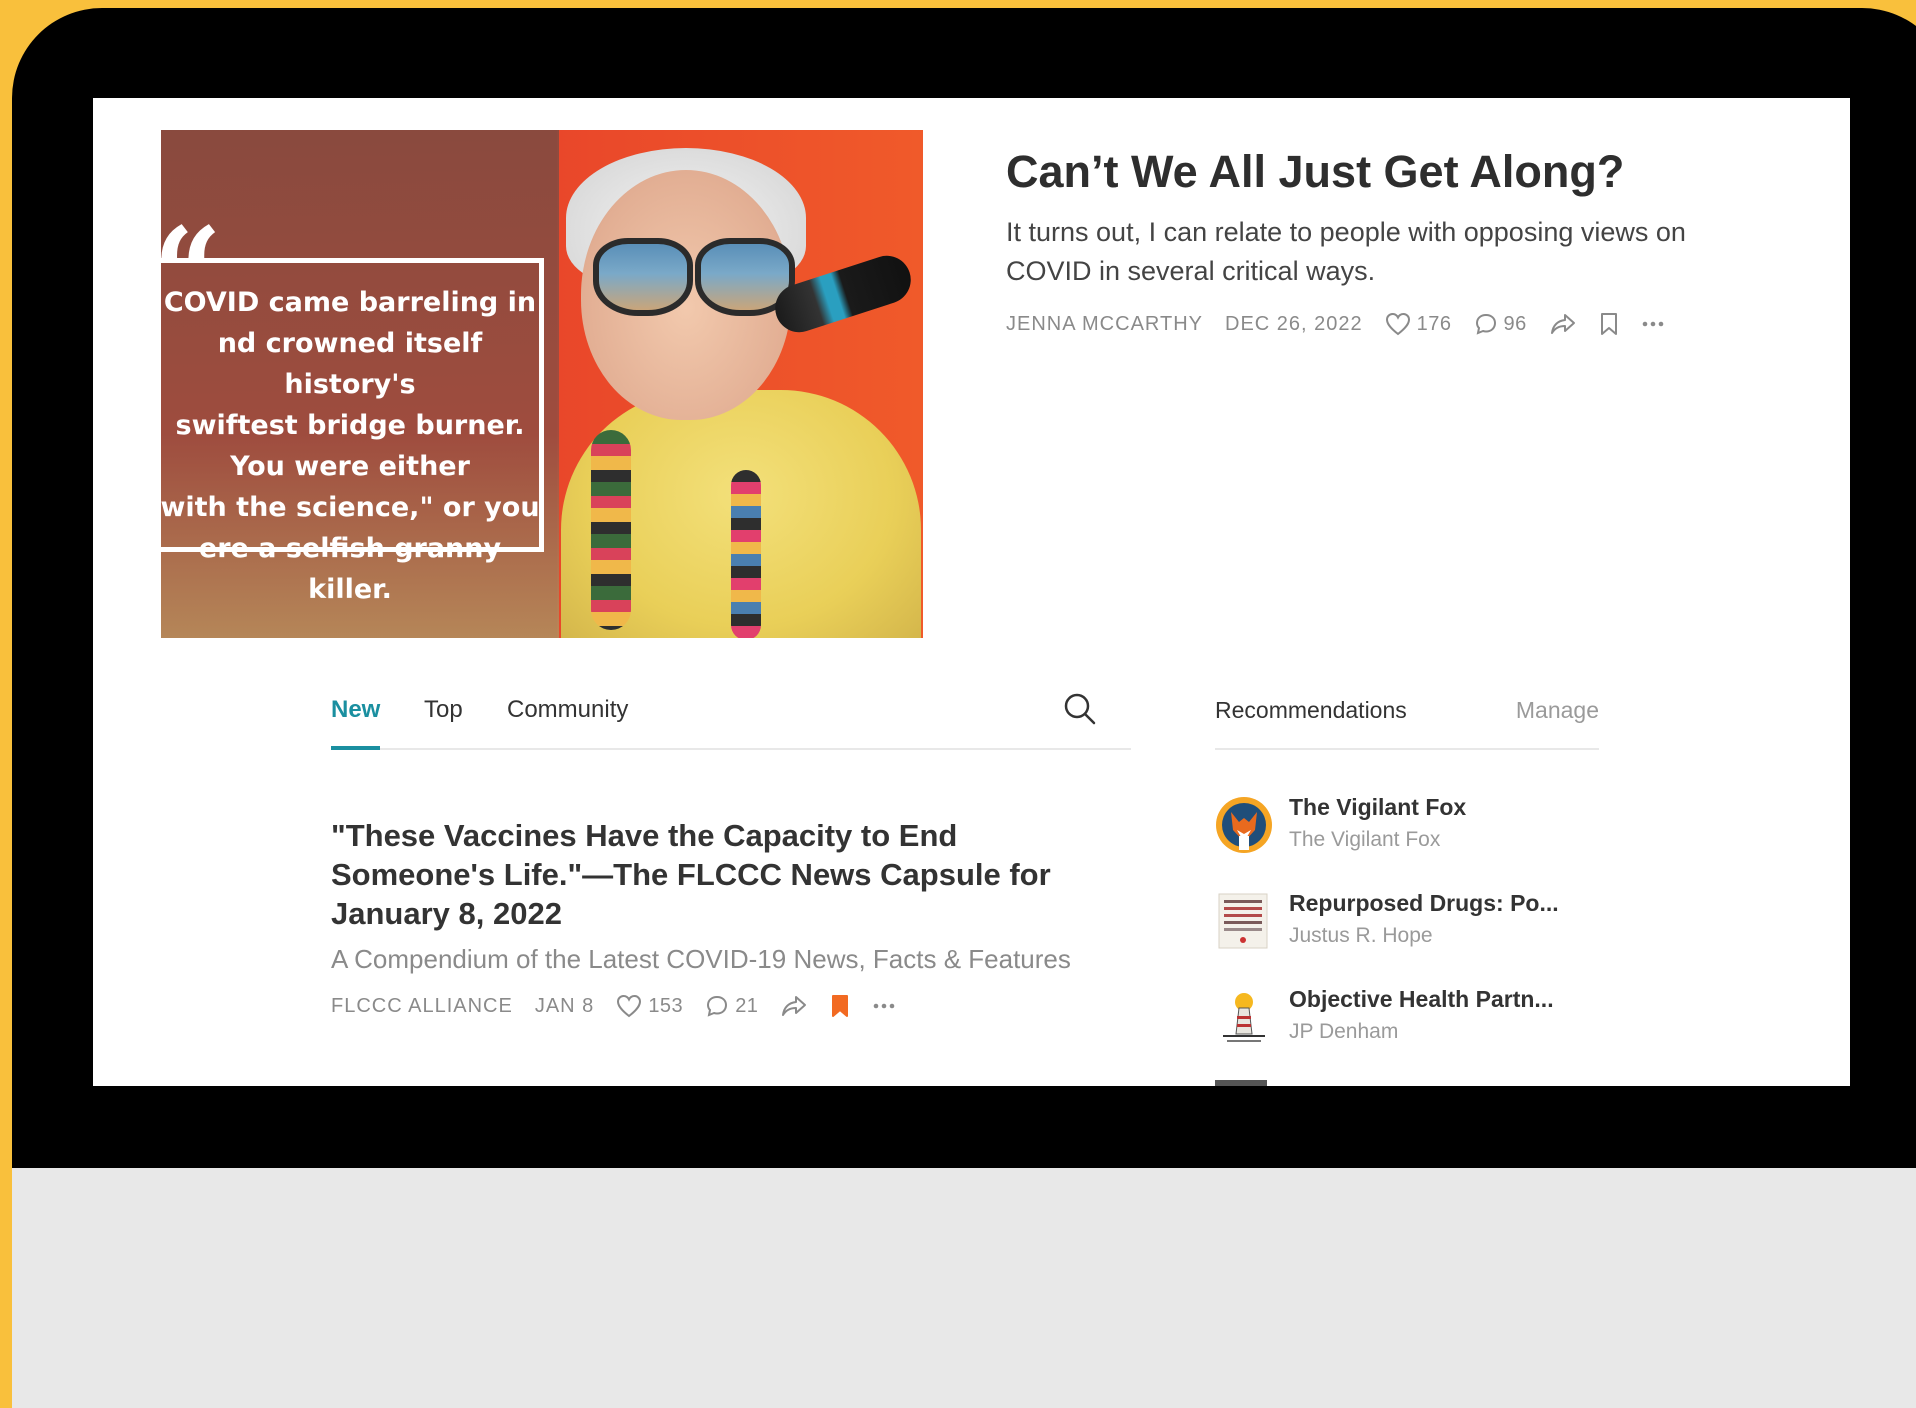  I want to click on hero-more-button, so click(1653, 324).